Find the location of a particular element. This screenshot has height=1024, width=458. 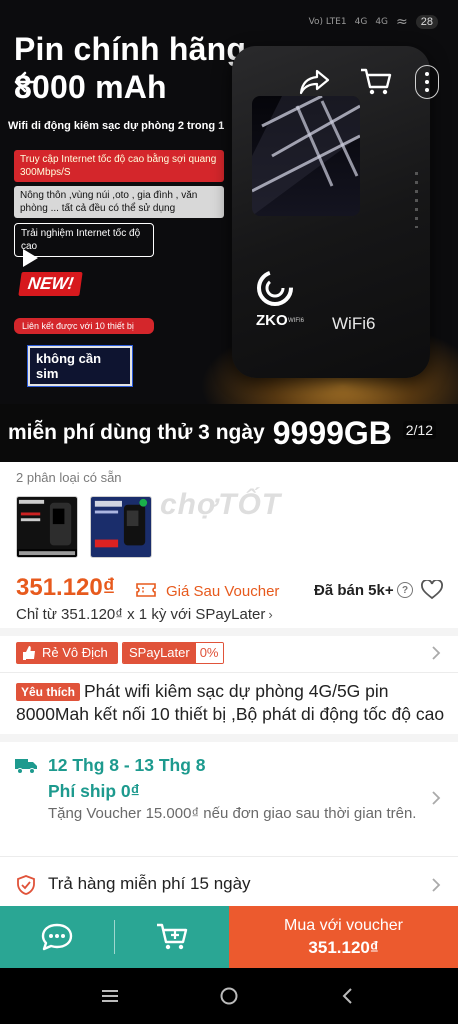

watermark: chợTỐT is located at coordinates (221, 504).